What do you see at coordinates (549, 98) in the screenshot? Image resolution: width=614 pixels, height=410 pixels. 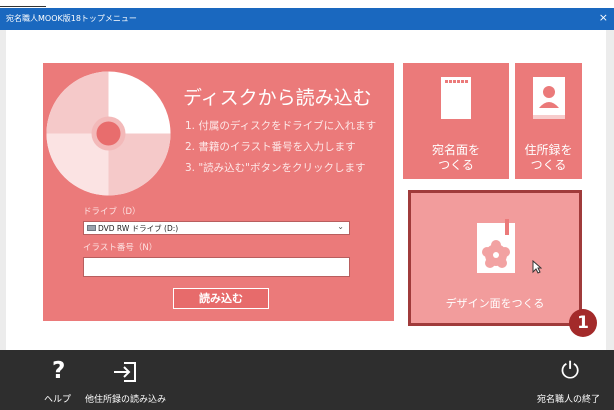 I see `address-book-icon` at bounding box center [549, 98].